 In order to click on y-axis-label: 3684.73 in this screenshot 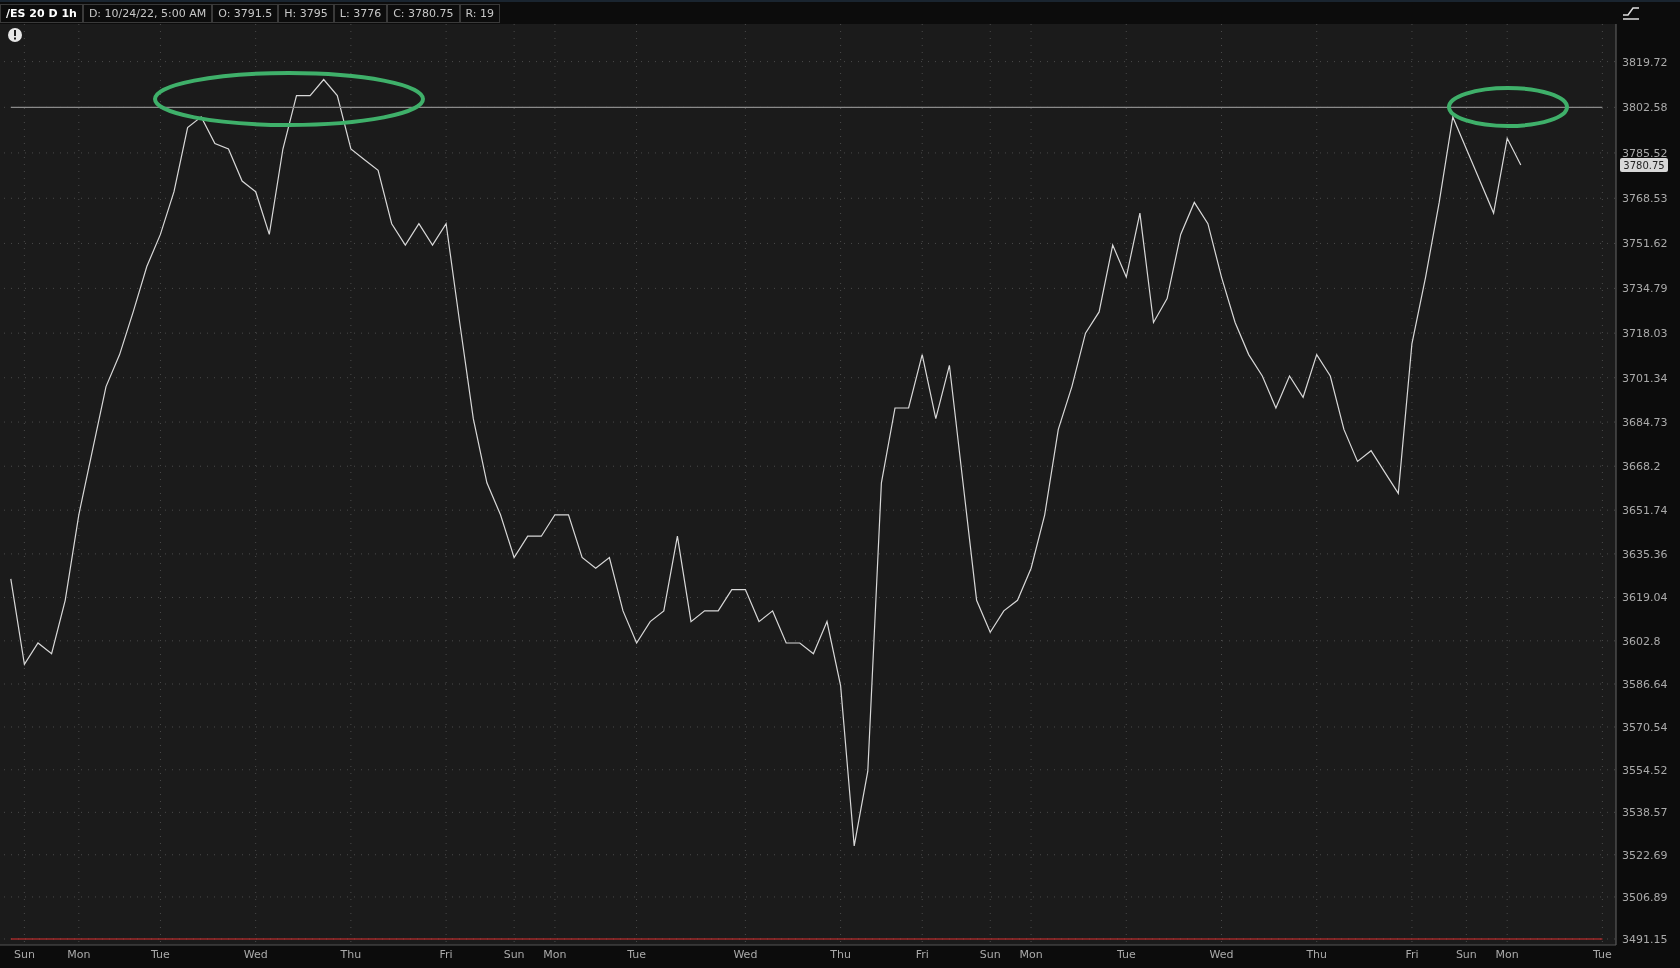, I will do `click(1645, 423)`.